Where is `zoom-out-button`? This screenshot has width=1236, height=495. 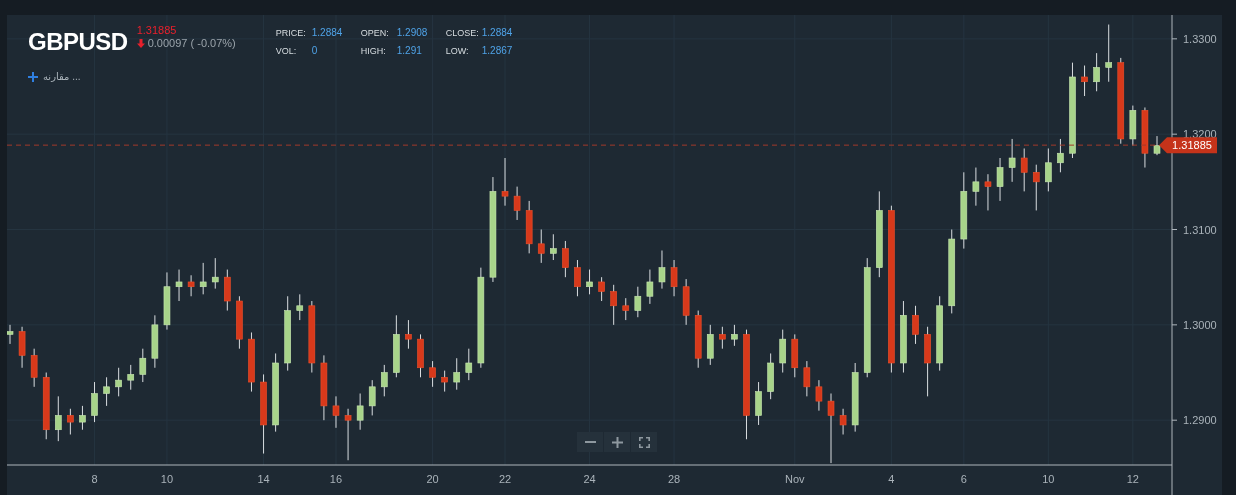 zoom-out-button is located at coordinates (590, 442).